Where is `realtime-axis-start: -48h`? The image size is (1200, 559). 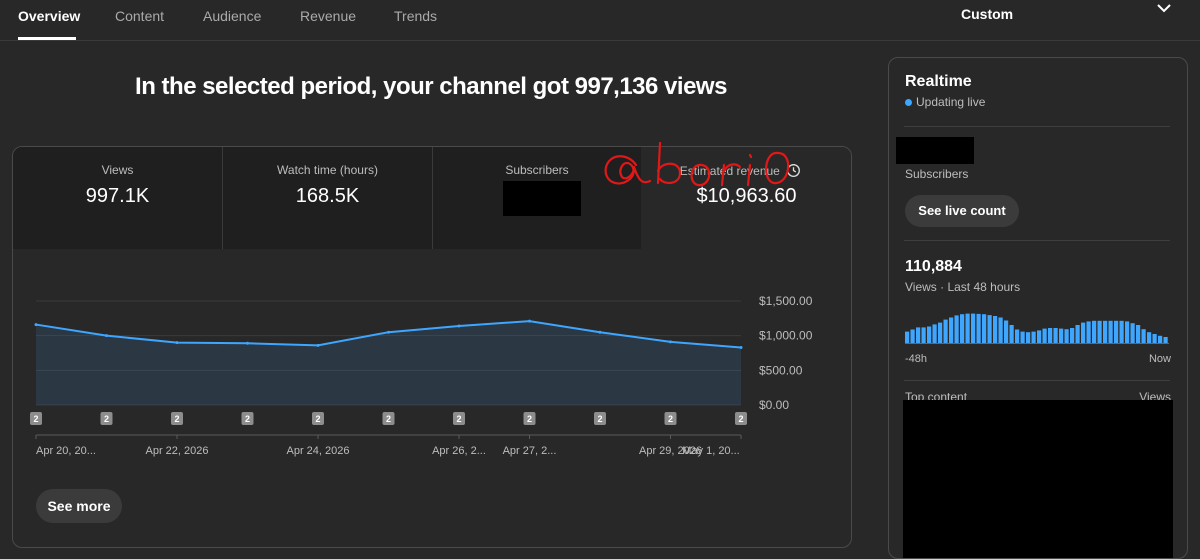 realtime-axis-start: -48h is located at coordinates (916, 359).